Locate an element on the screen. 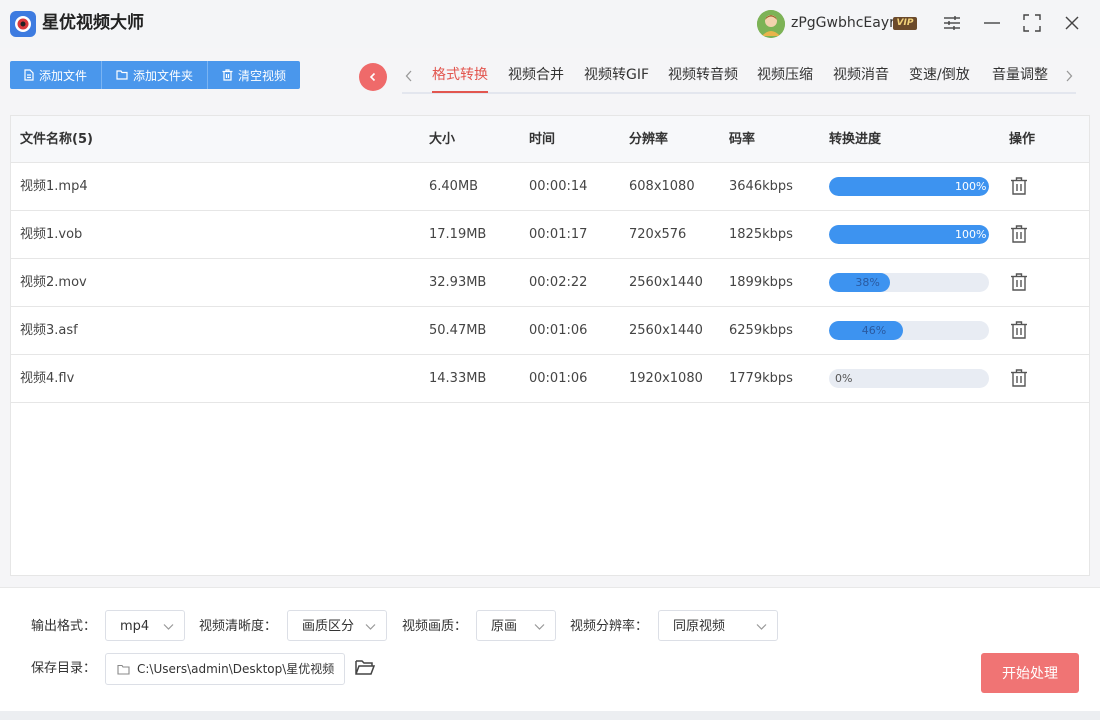  maximize-icon is located at coordinates (1032, 23).